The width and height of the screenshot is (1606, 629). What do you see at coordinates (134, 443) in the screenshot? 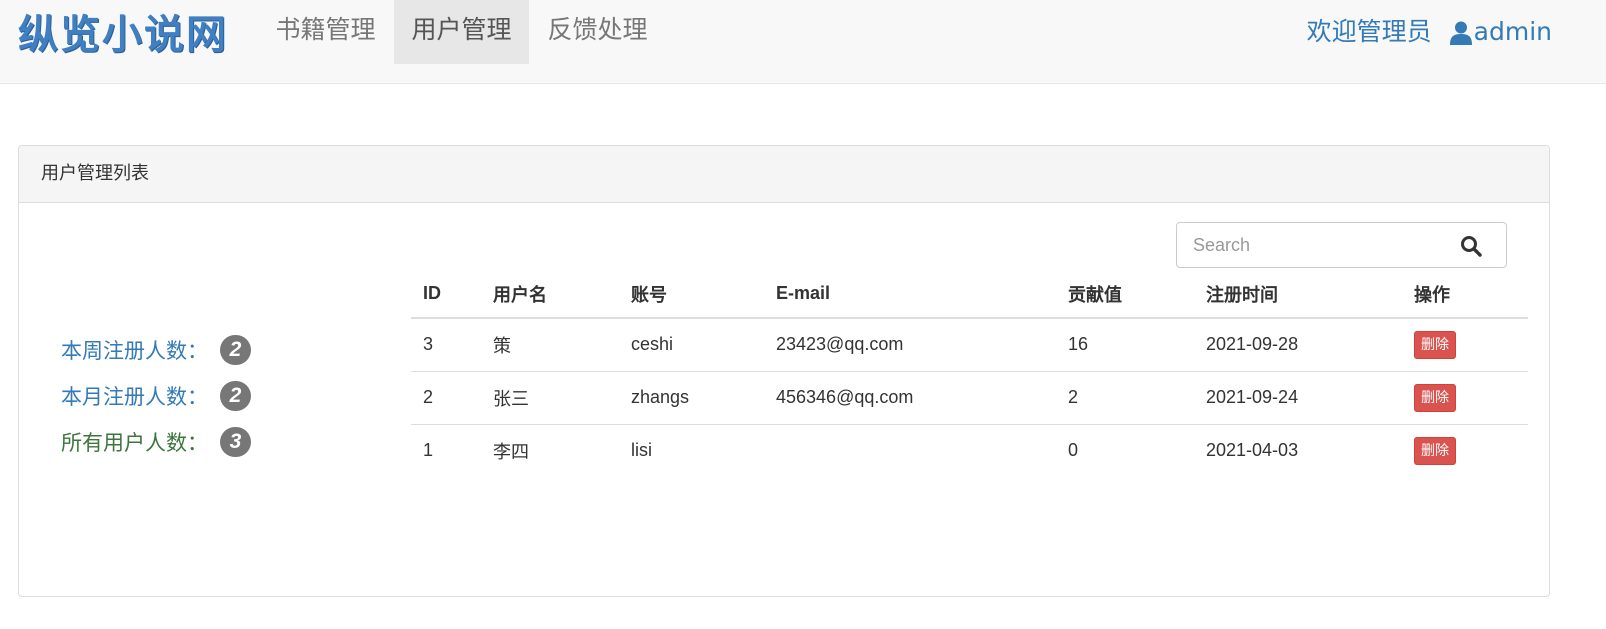
I see `stat-total-label: 所有用户人数：` at bounding box center [134, 443].